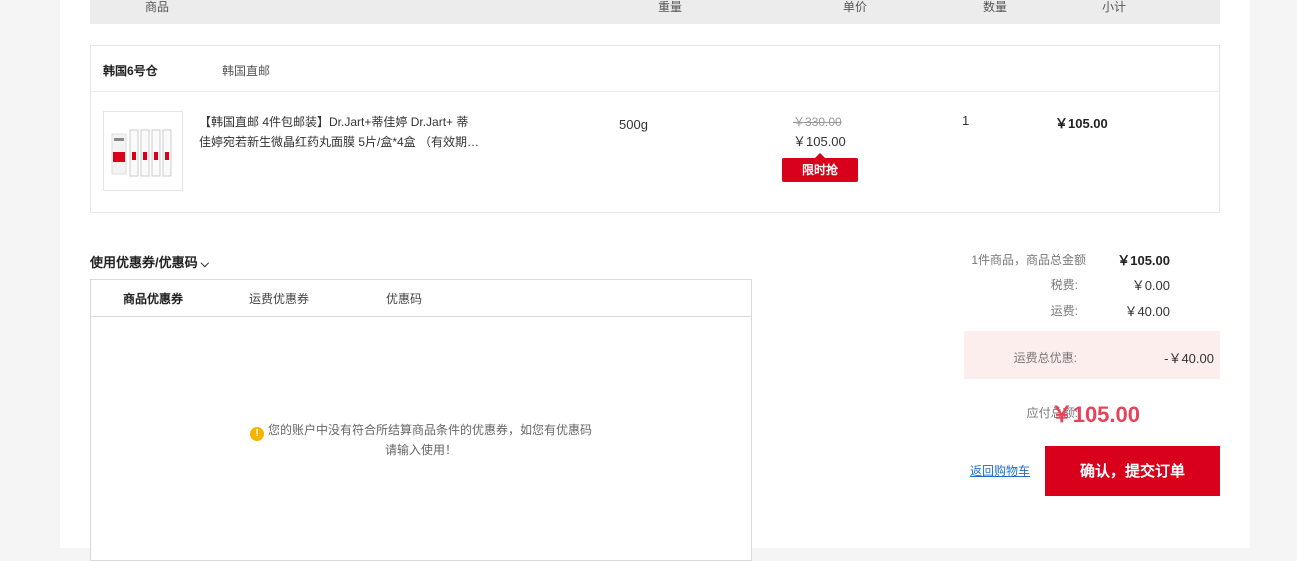 The width and height of the screenshot is (1297, 561). Describe the element at coordinates (1028, 260) in the screenshot. I see `items-total-label: 1件商品，商品总金额` at that location.